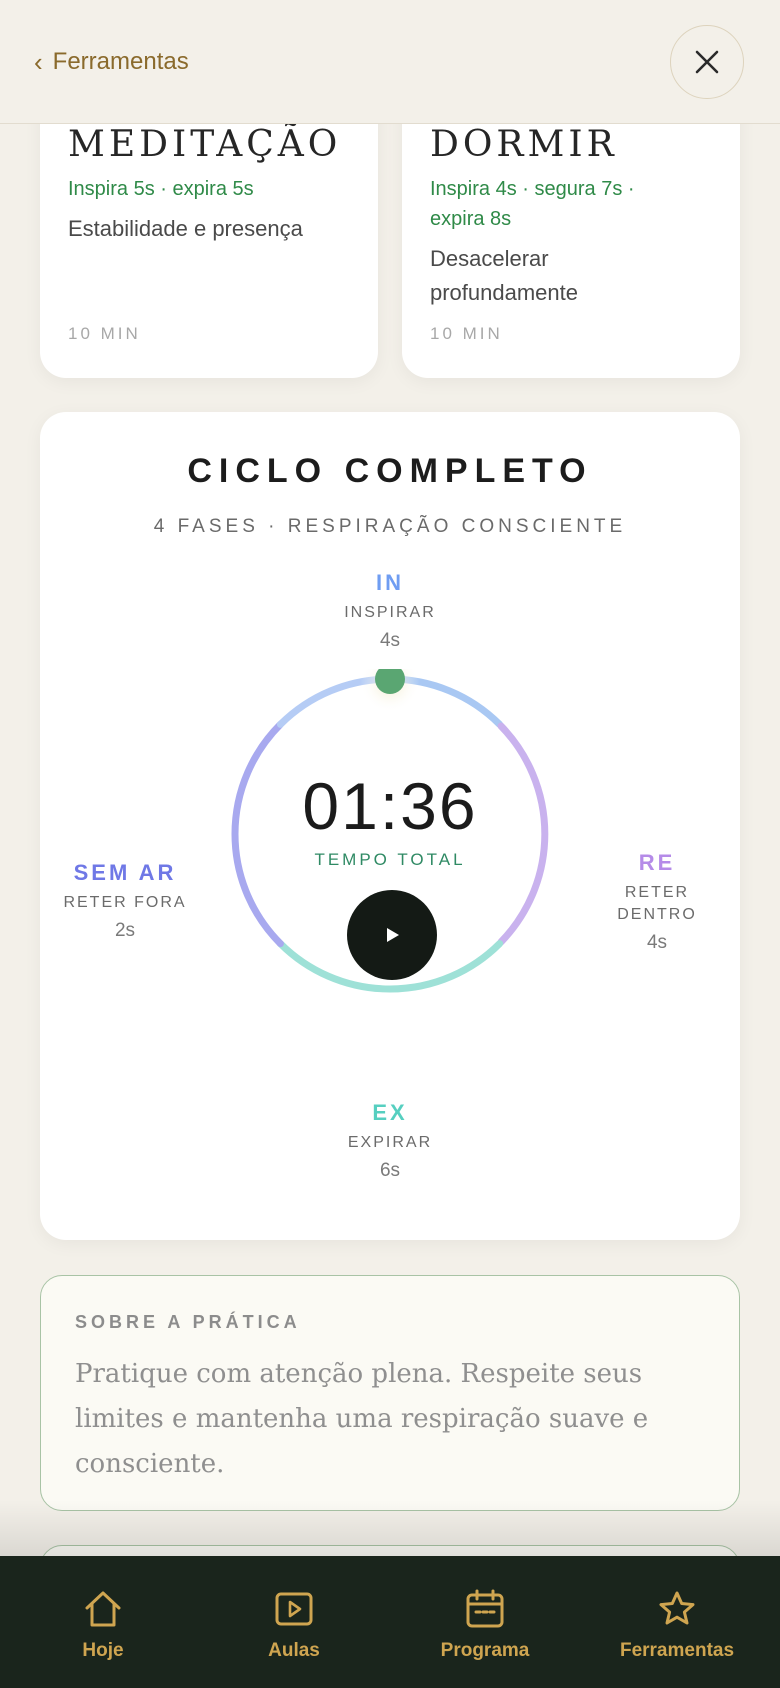 This screenshot has height=1688, width=780. What do you see at coordinates (390, 1112) in the screenshot?
I see `phase-code: EX` at bounding box center [390, 1112].